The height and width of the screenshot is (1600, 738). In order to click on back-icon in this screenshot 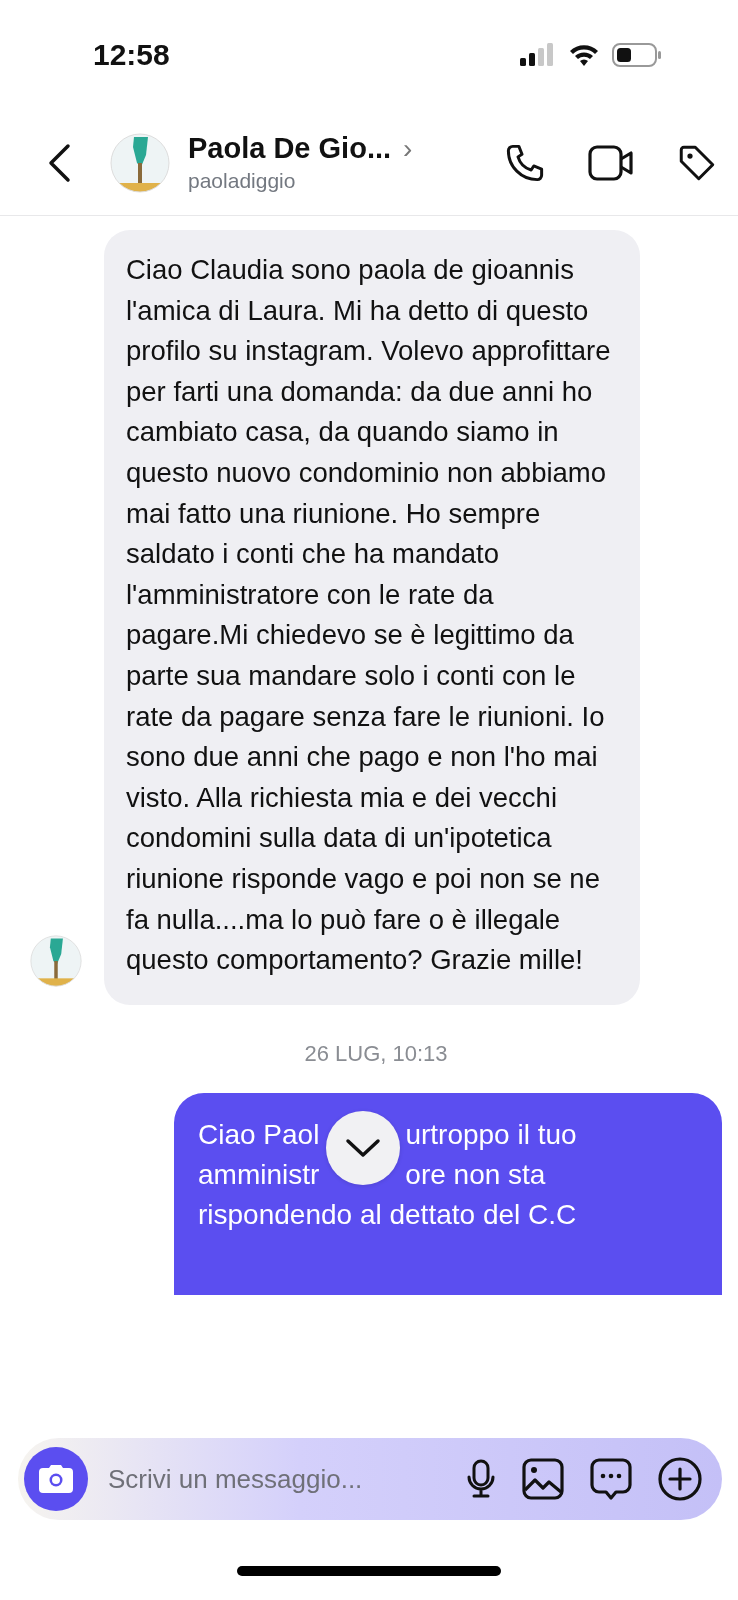, I will do `click(59, 162)`.